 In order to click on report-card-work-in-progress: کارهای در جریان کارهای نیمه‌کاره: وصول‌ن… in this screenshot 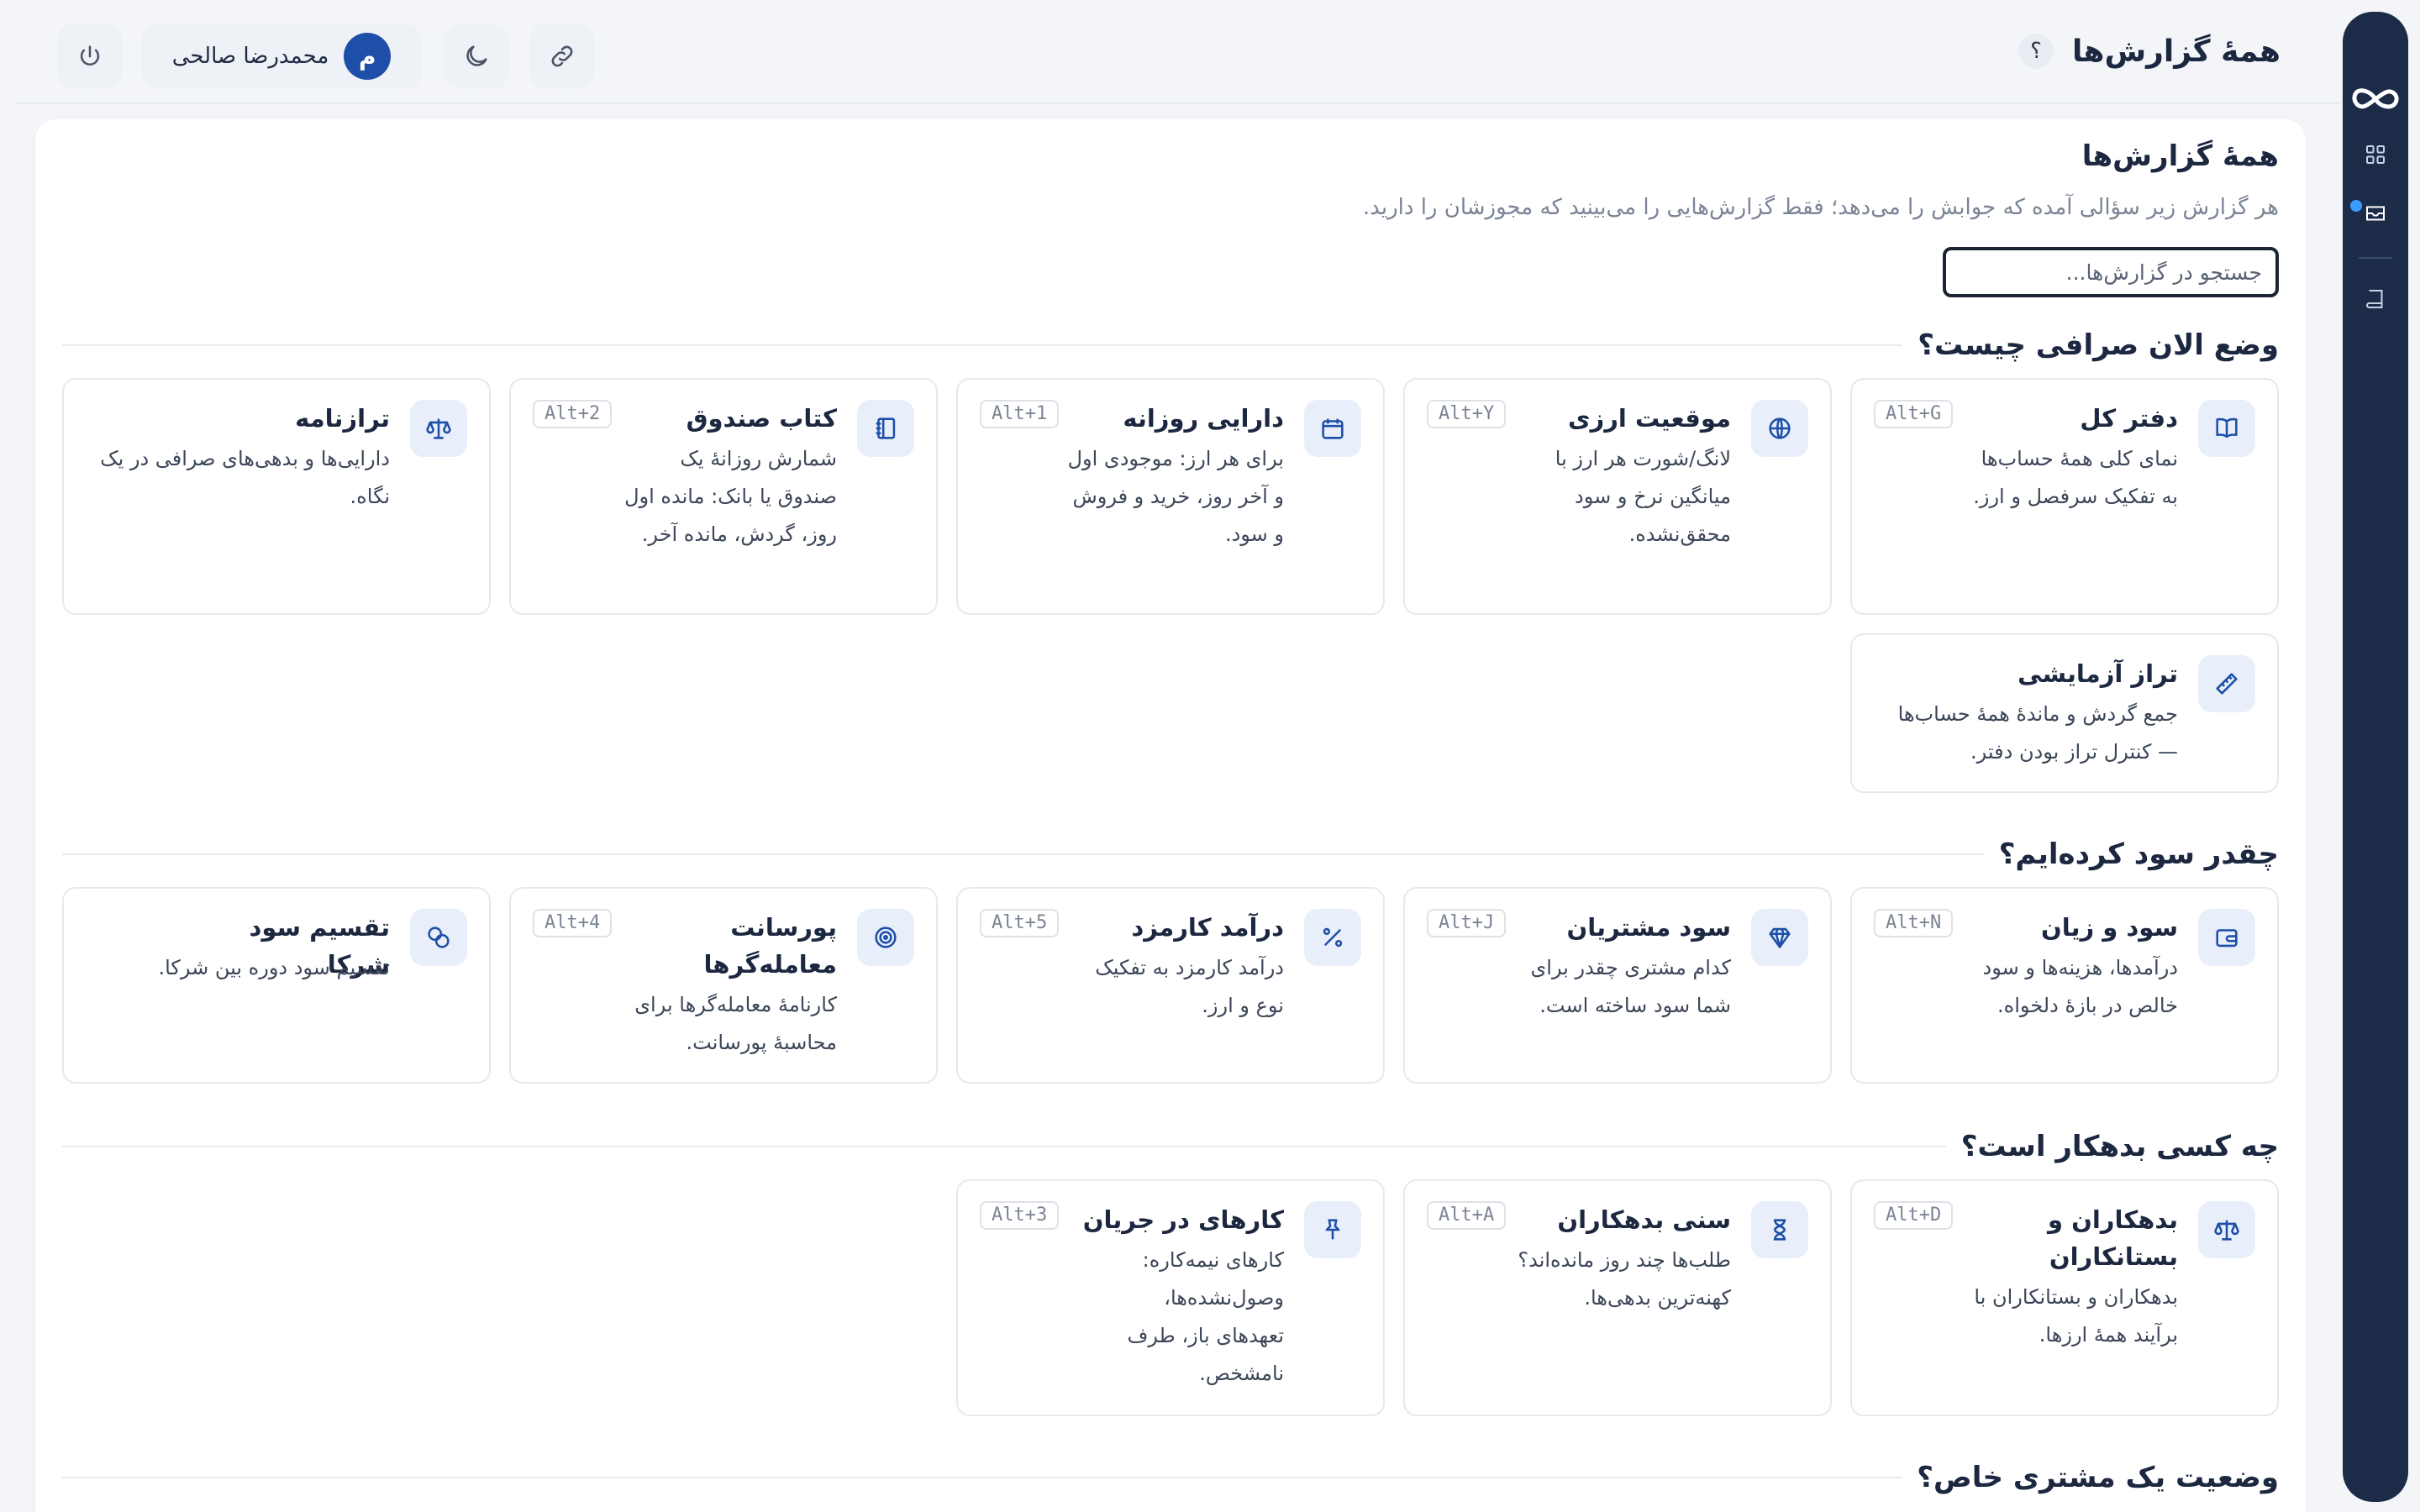, I will do `click(1170, 1297)`.